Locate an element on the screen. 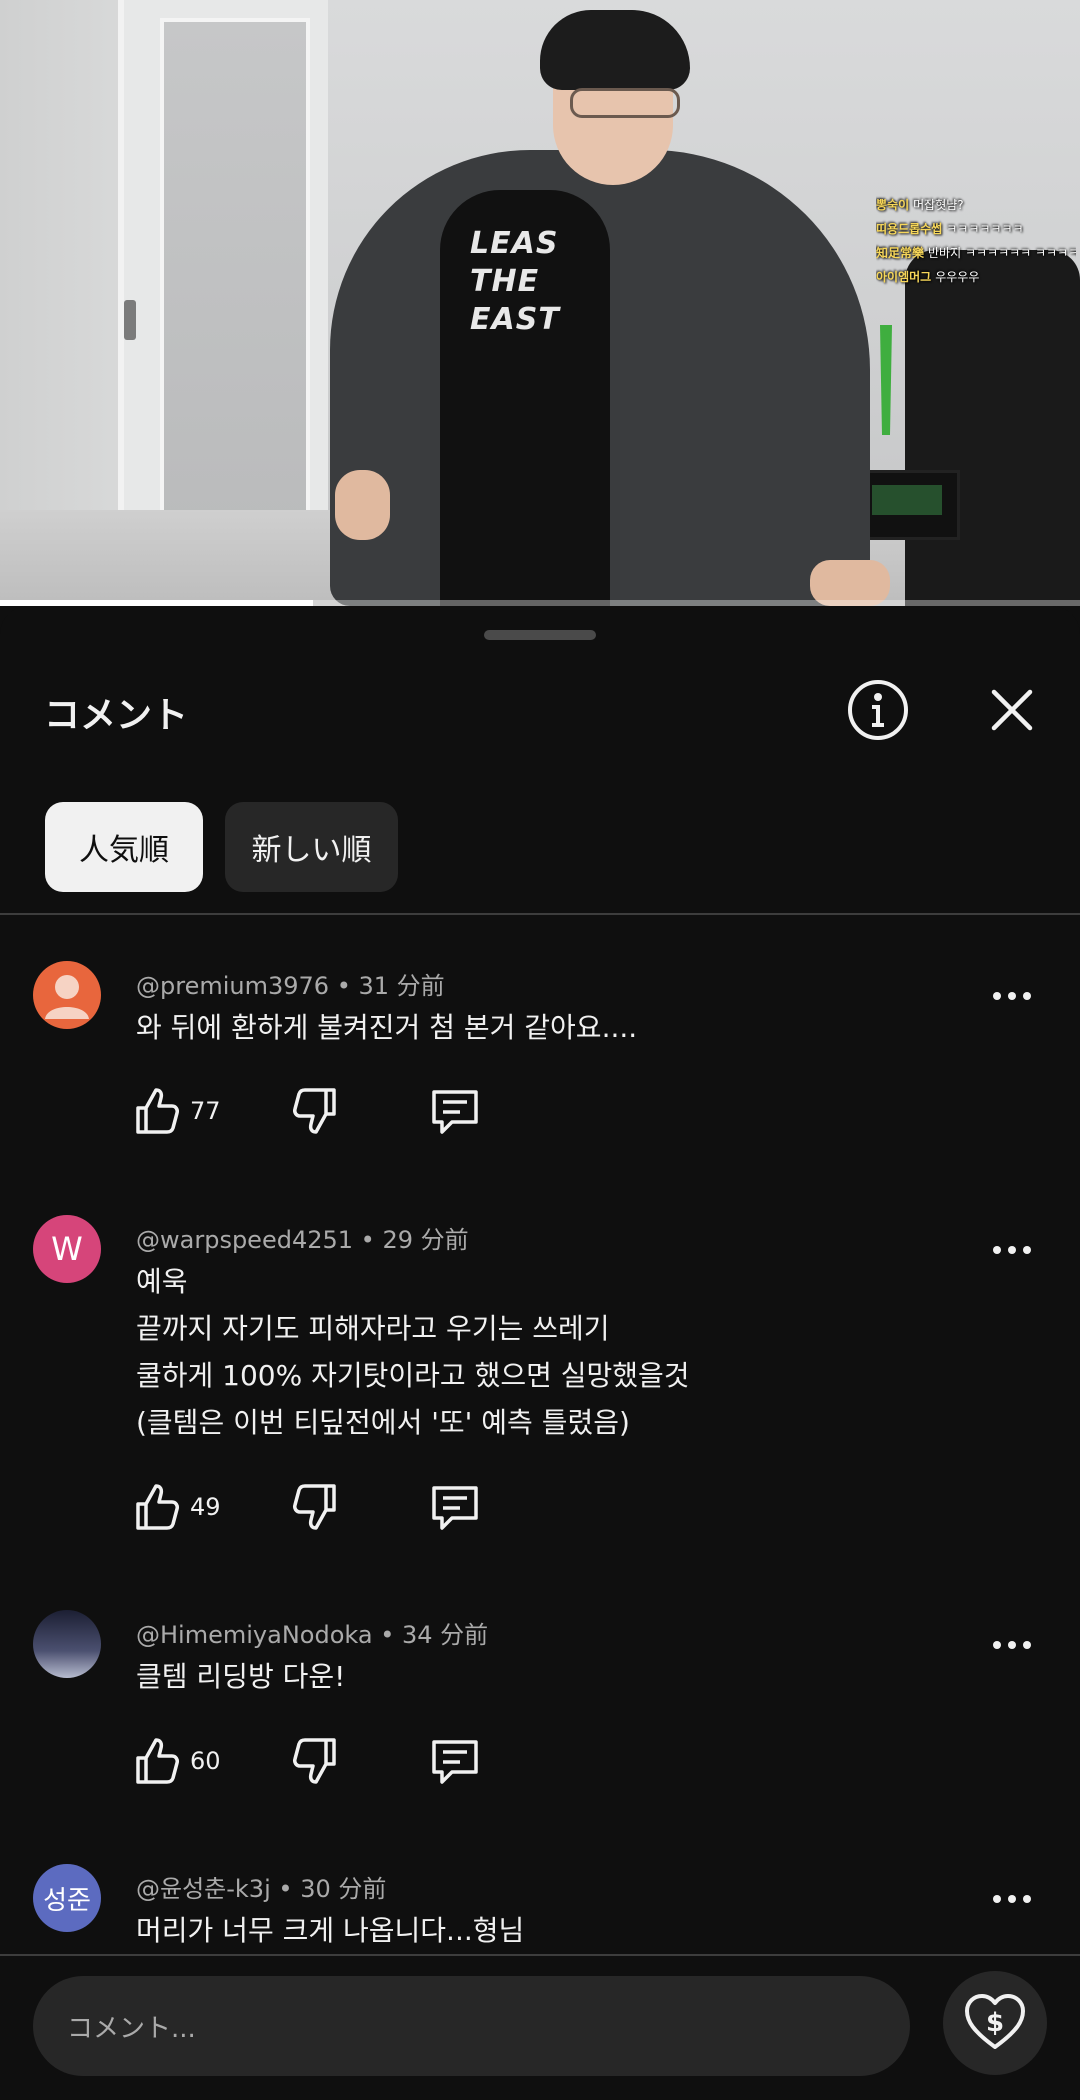  like-button: 49 is located at coordinates (177, 1507).